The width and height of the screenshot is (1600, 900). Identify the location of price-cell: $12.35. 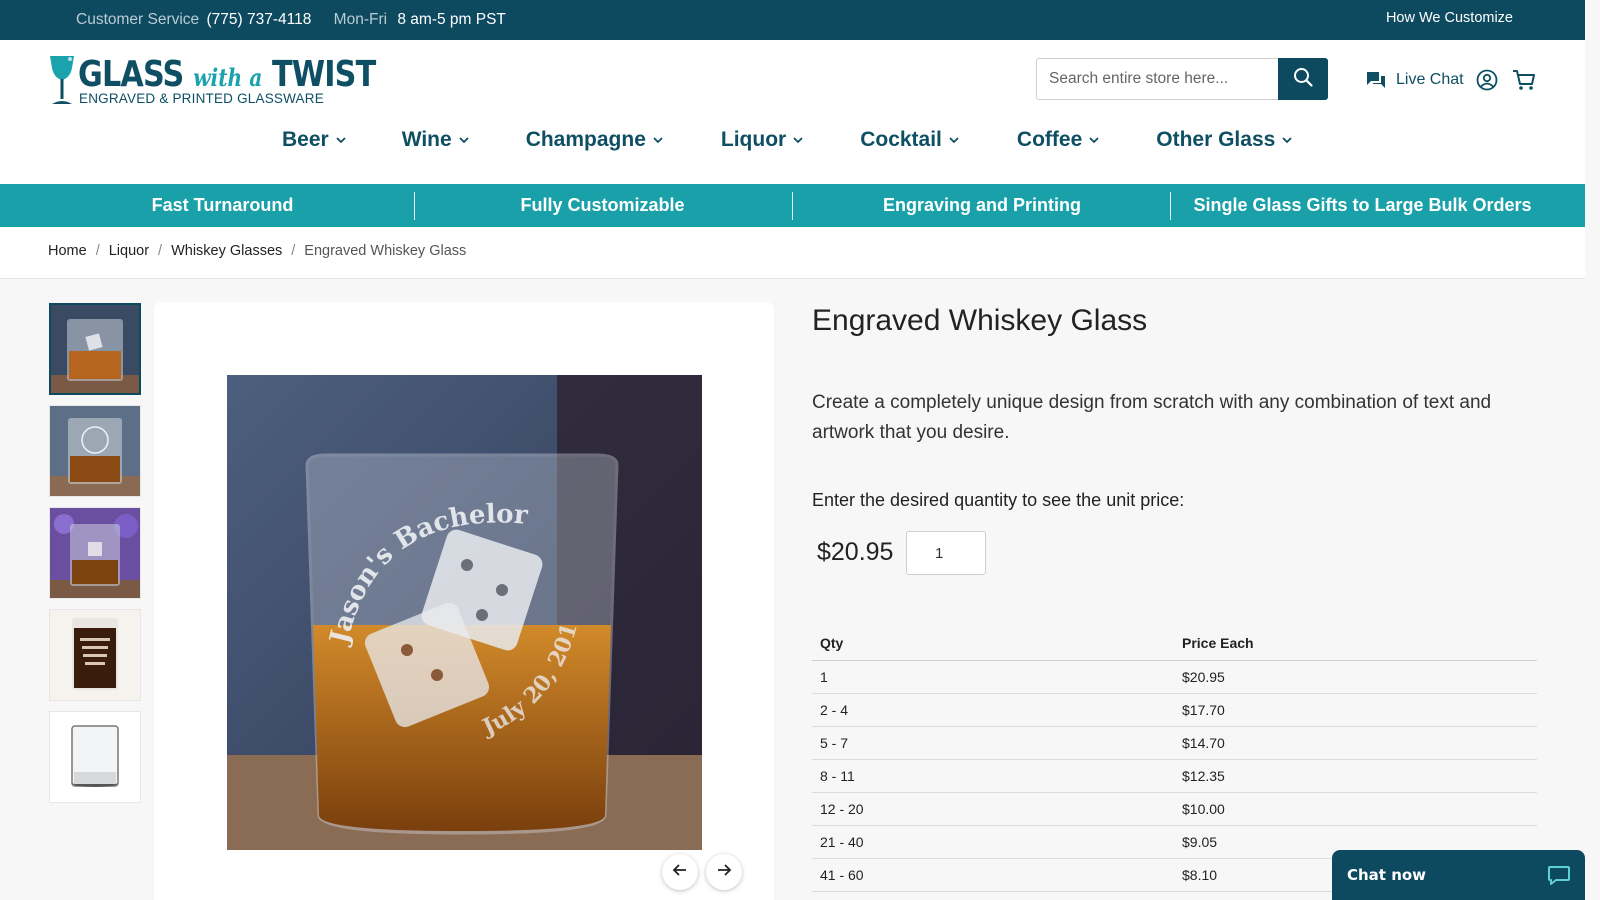
(1355, 776).